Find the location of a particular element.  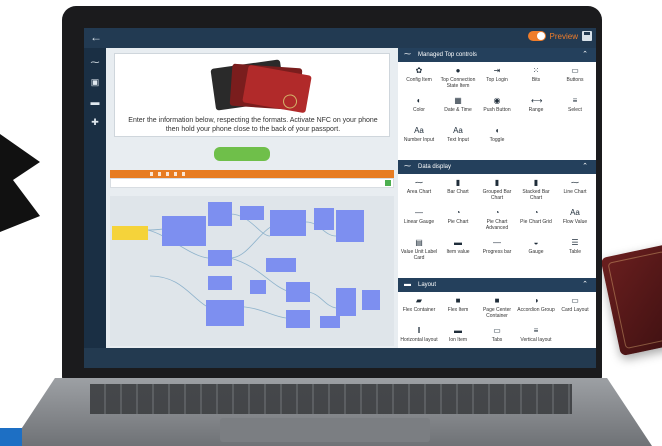

component-table: ☰ Table is located at coordinates (575, 246).